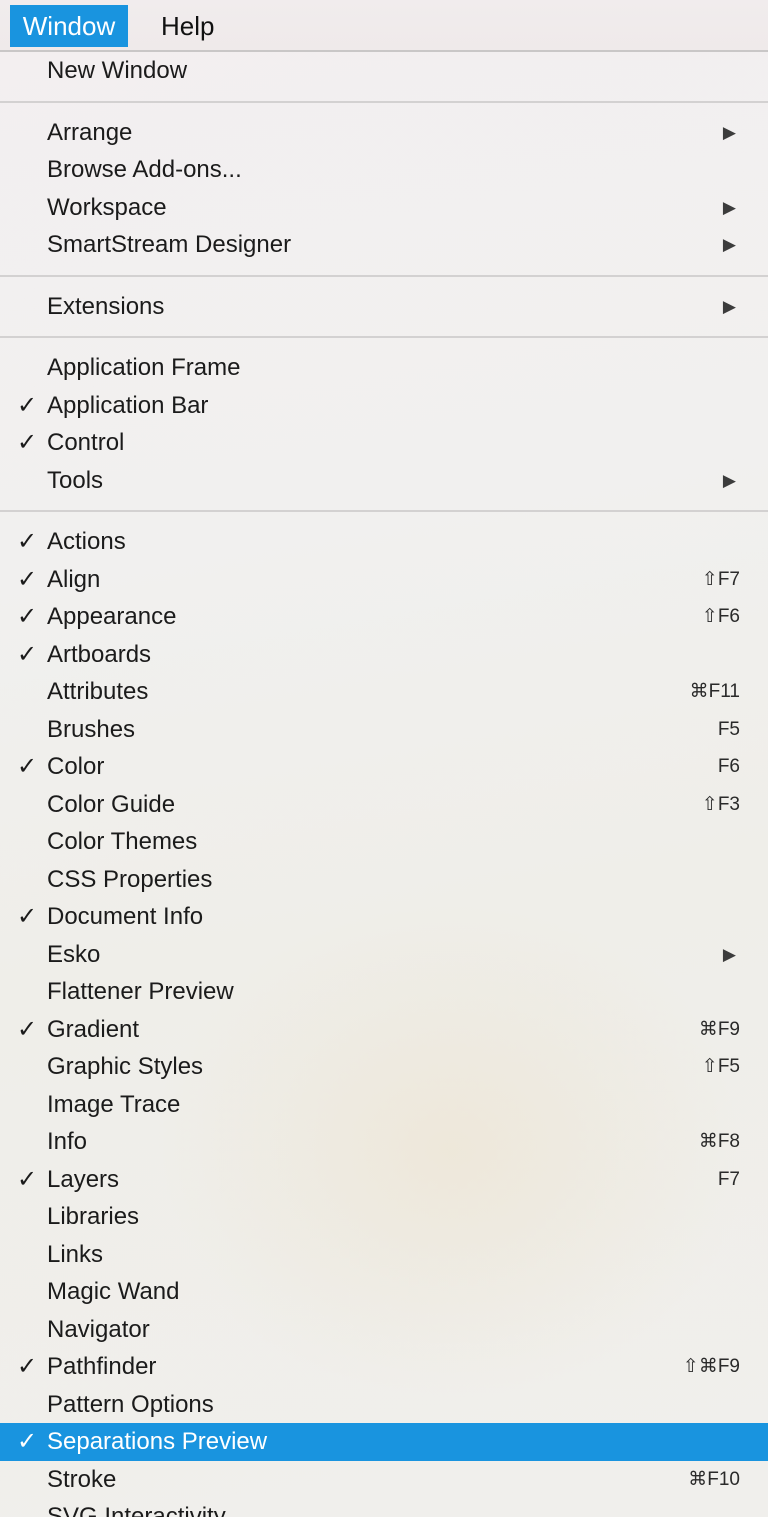 This screenshot has width=768, height=1517. Describe the element at coordinates (76, 766) in the screenshot. I see `menu-item-label: Color` at that location.